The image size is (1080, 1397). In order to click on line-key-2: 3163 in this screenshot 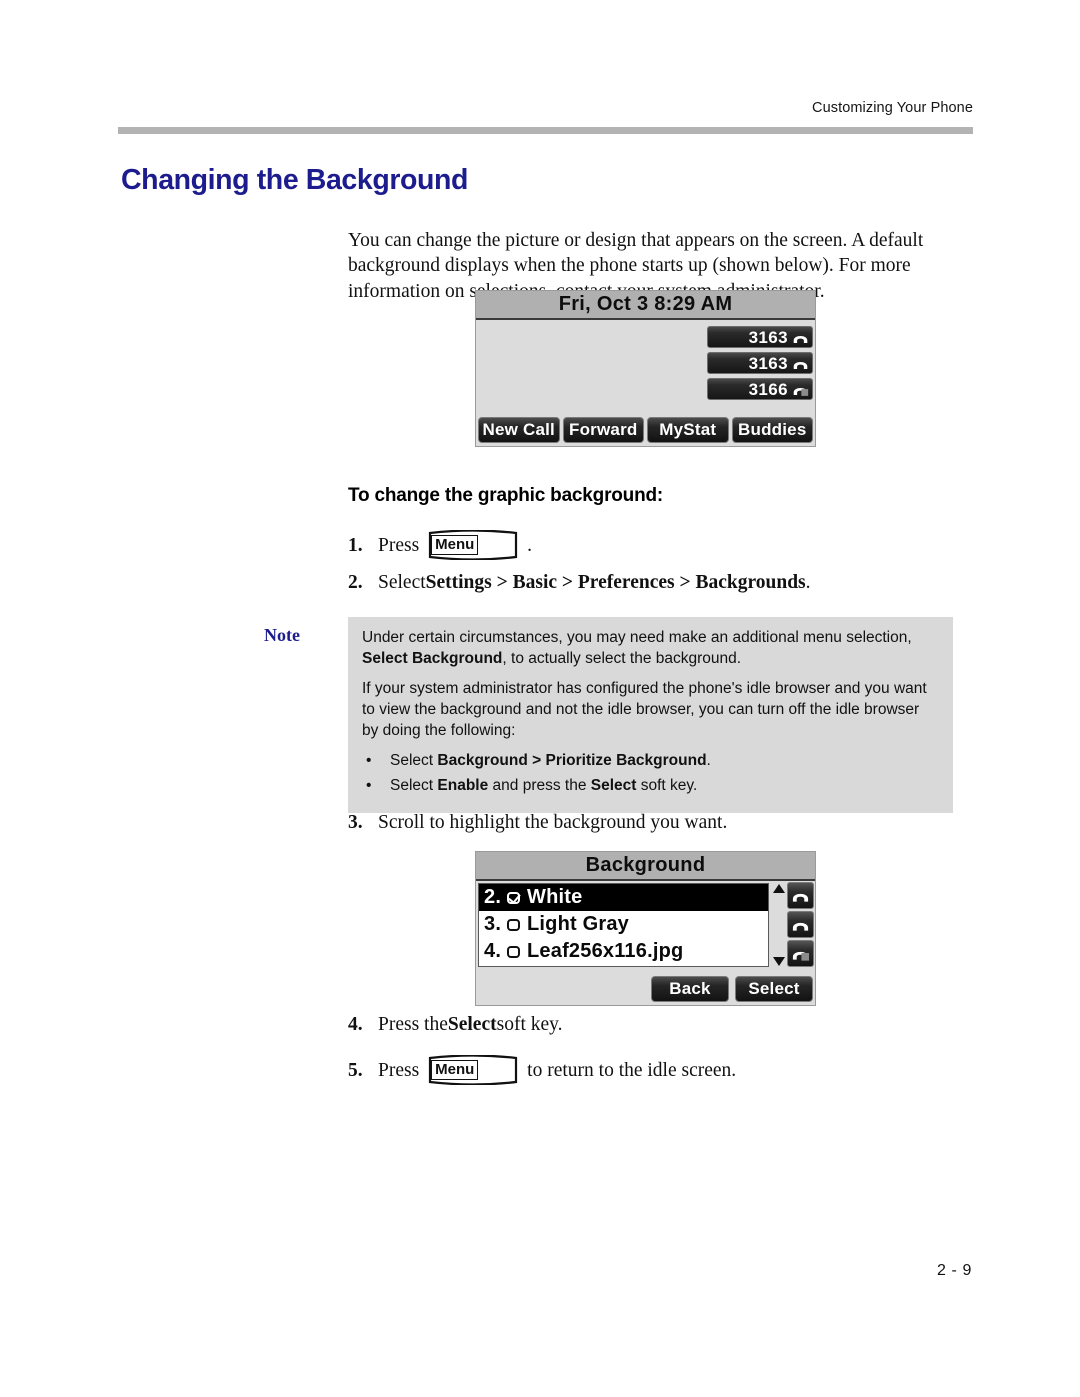, I will do `click(760, 363)`.